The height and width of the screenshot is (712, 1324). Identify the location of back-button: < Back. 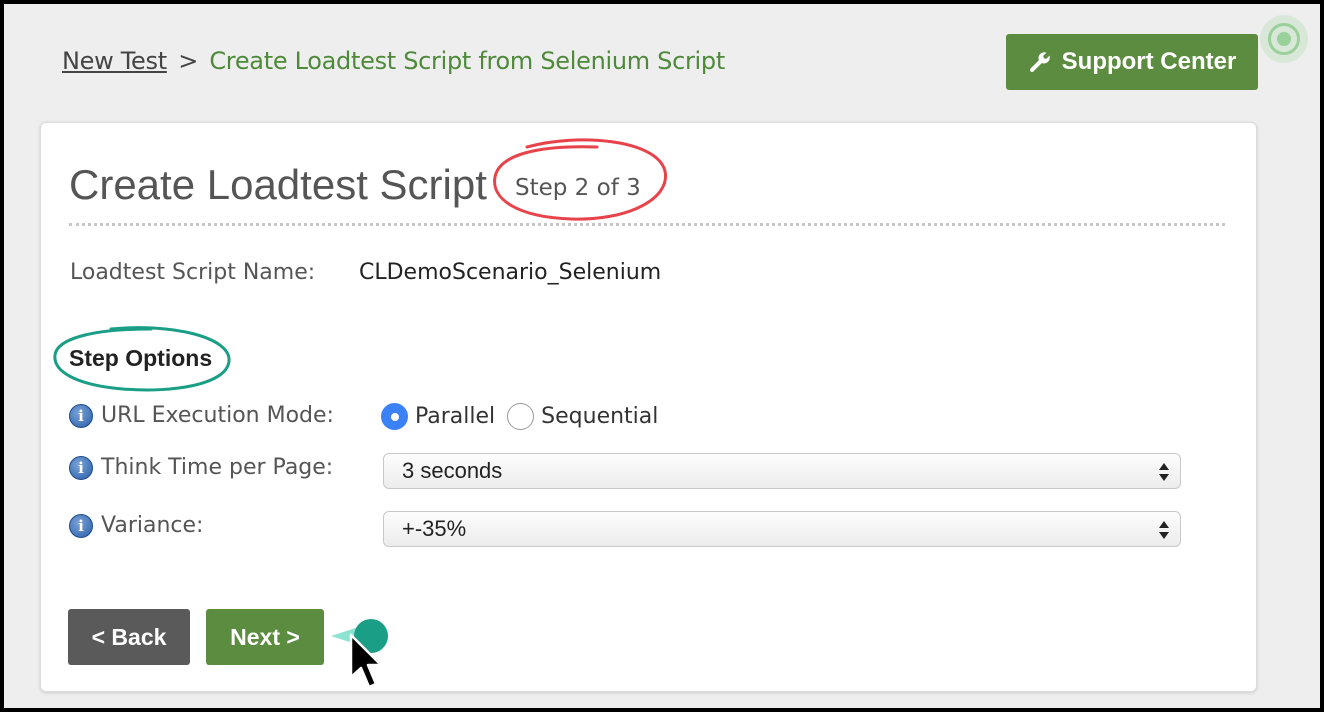
(129, 637).